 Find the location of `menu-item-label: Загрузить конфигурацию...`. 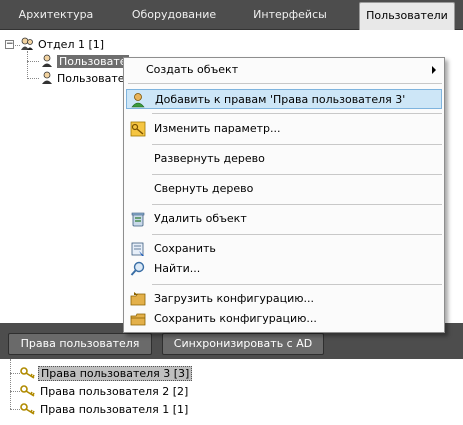

menu-item-label: Загрузить конфигурацию... is located at coordinates (234, 298).